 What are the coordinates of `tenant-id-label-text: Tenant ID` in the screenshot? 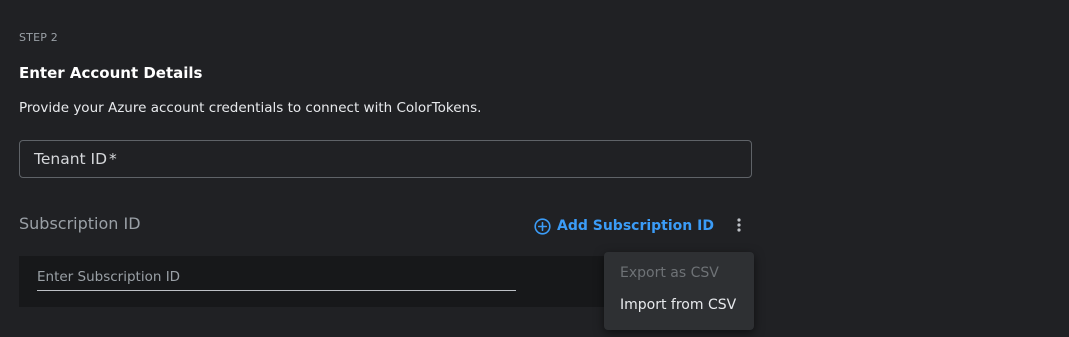 It's located at (71, 159).